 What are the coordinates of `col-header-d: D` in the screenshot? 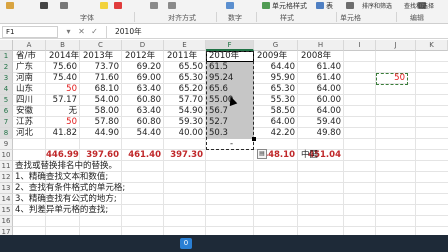 It's located at (143, 45).